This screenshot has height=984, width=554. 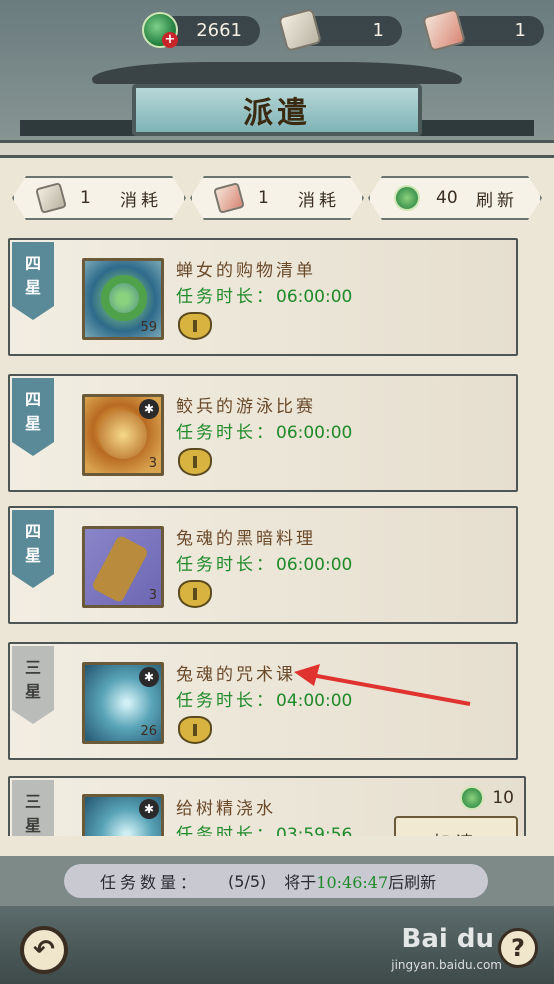 I want to click on title-plaque: 派遣, so click(x=277, y=110).